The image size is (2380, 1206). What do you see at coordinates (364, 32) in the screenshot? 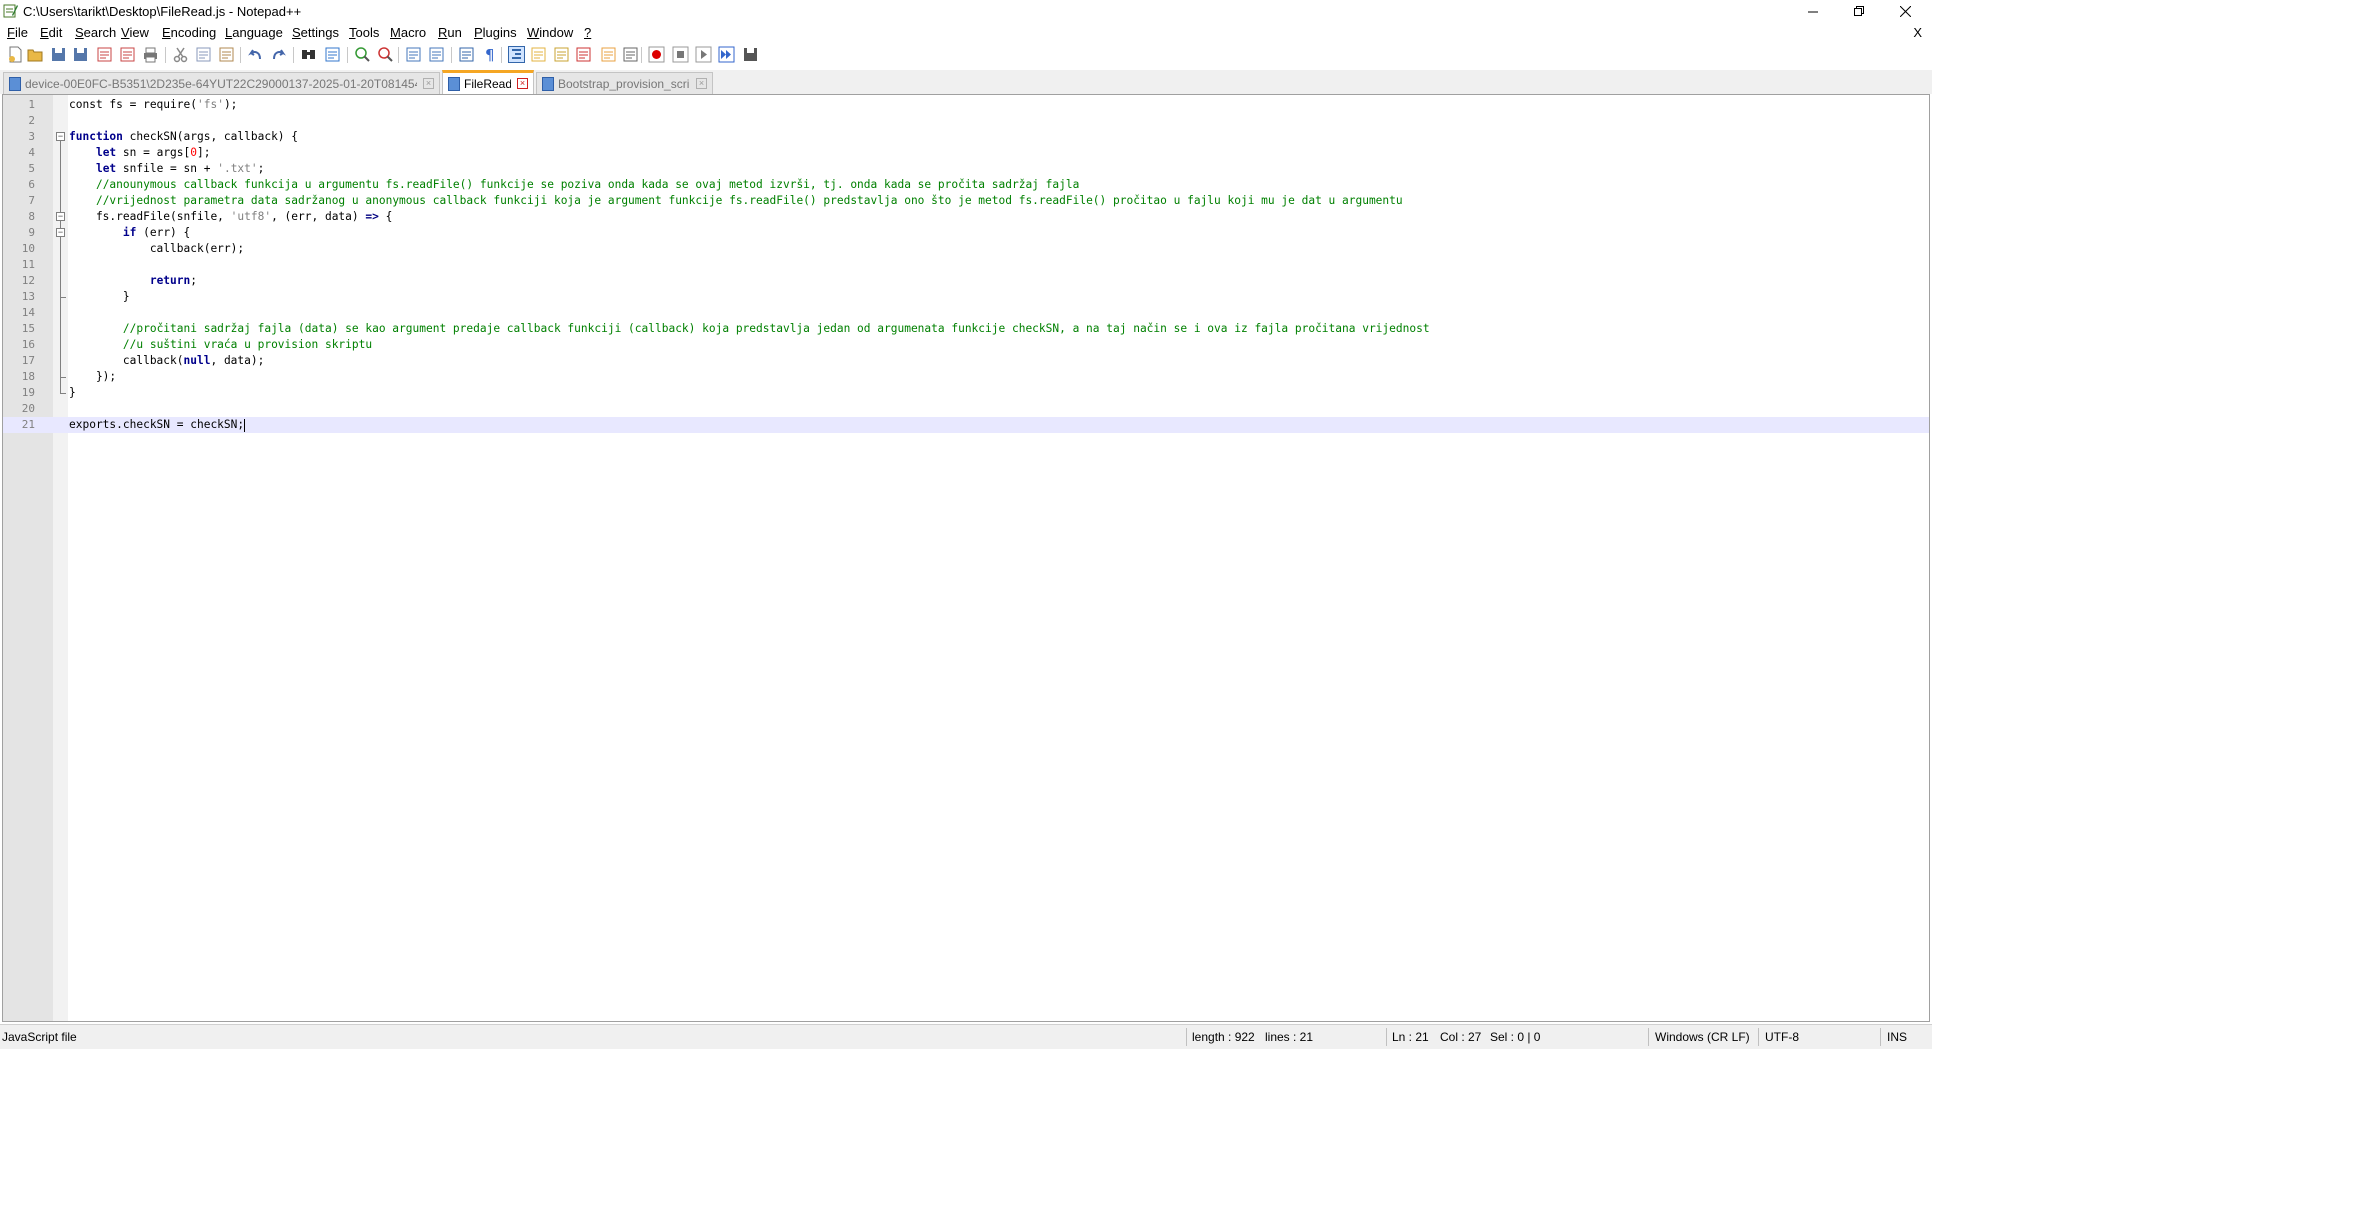
I see `menu-tools: Tools` at bounding box center [364, 32].